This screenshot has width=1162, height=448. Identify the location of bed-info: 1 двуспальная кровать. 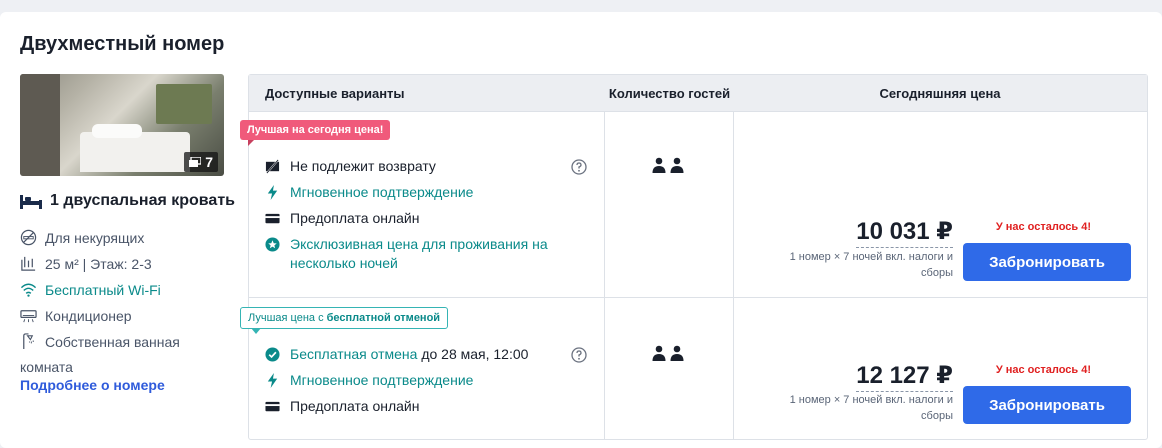
(127, 201).